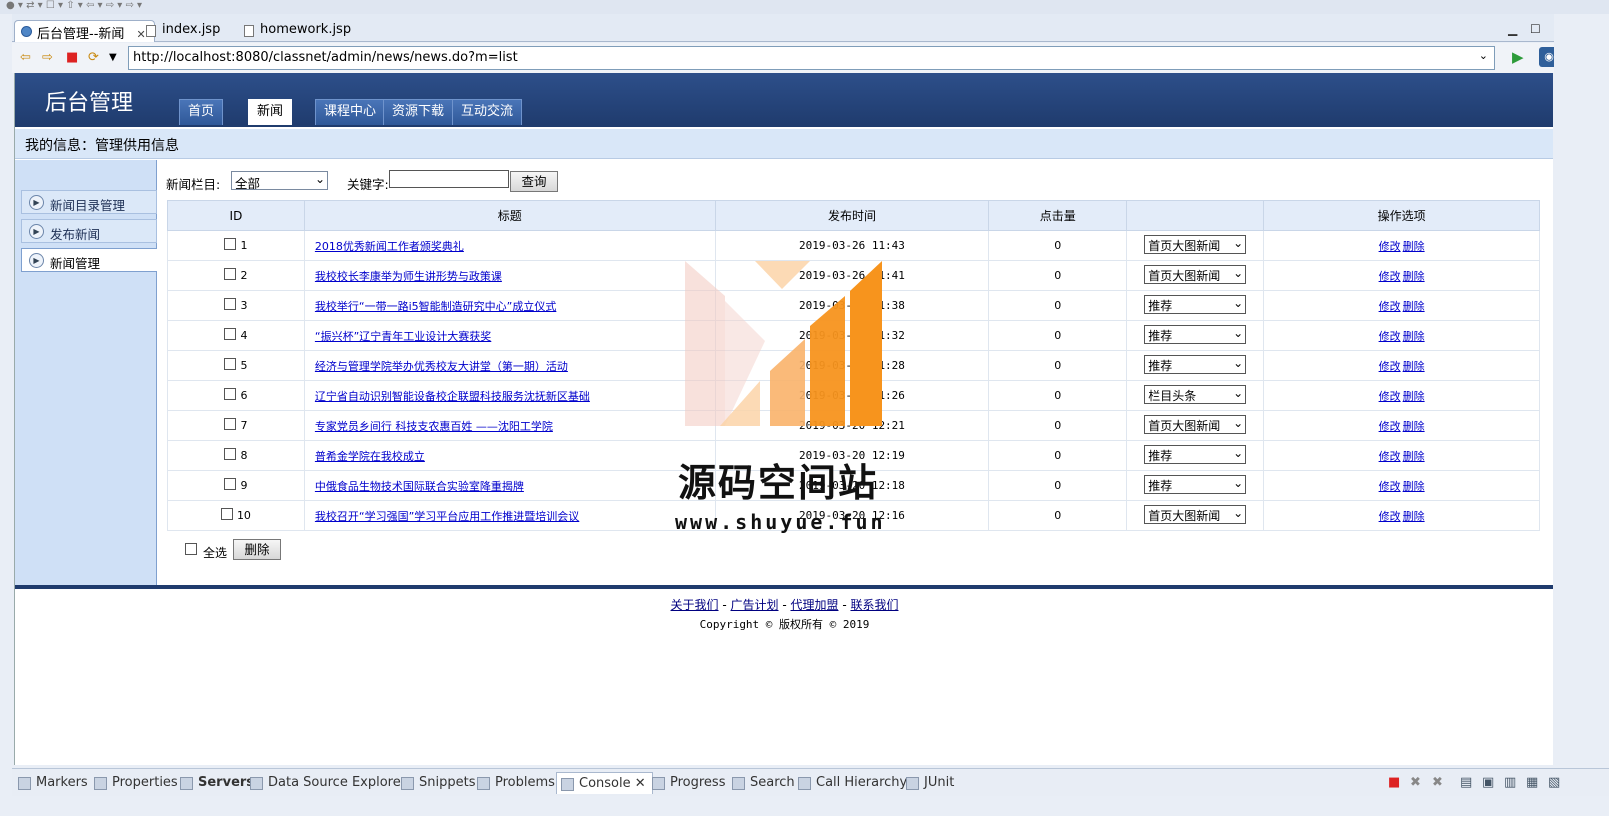 Image resolution: width=1609 pixels, height=816 pixels. What do you see at coordinates (441, 366) in the screenshot?
I see `news-title-link: 经济与管理学院举办优秀校友大讲堂（第一期）活动` at bounding box center [441, 366].